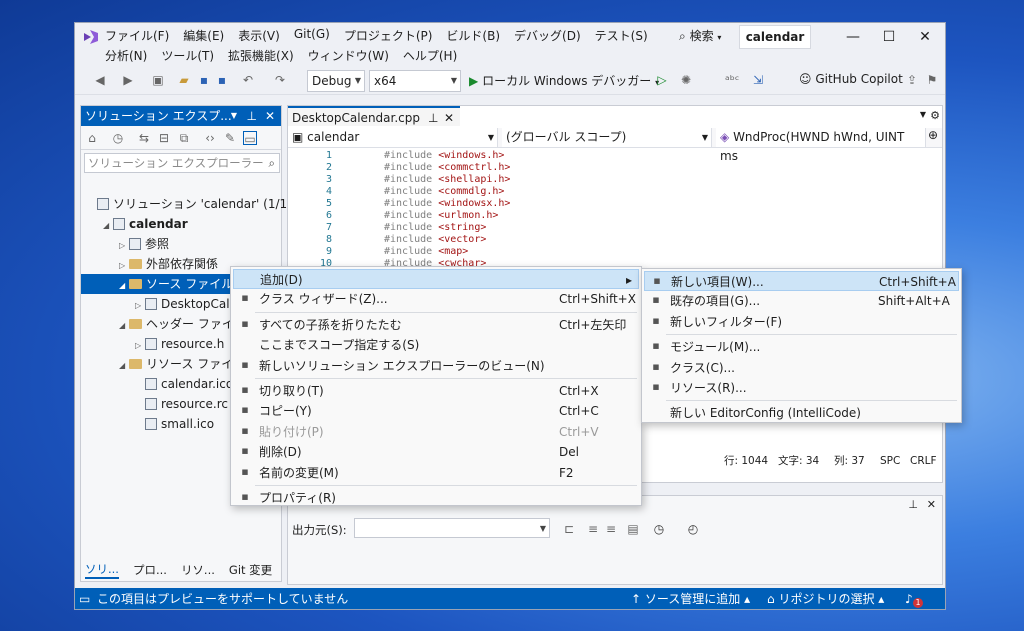  I want to click on undo-icon: ↶, so click(248, 80).